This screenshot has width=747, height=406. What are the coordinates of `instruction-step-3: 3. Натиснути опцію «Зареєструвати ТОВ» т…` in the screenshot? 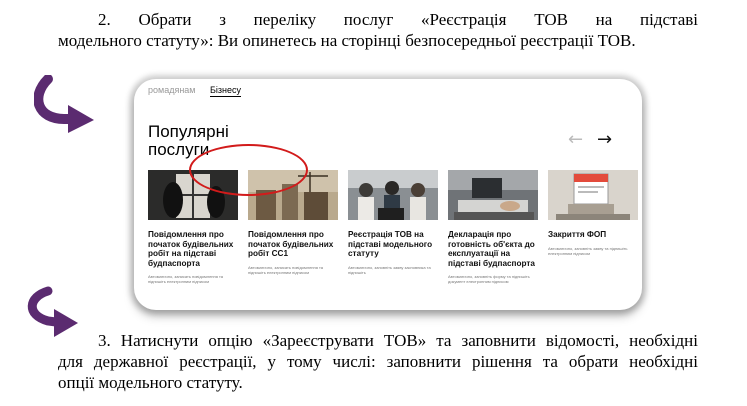 It's located at (378, 361).